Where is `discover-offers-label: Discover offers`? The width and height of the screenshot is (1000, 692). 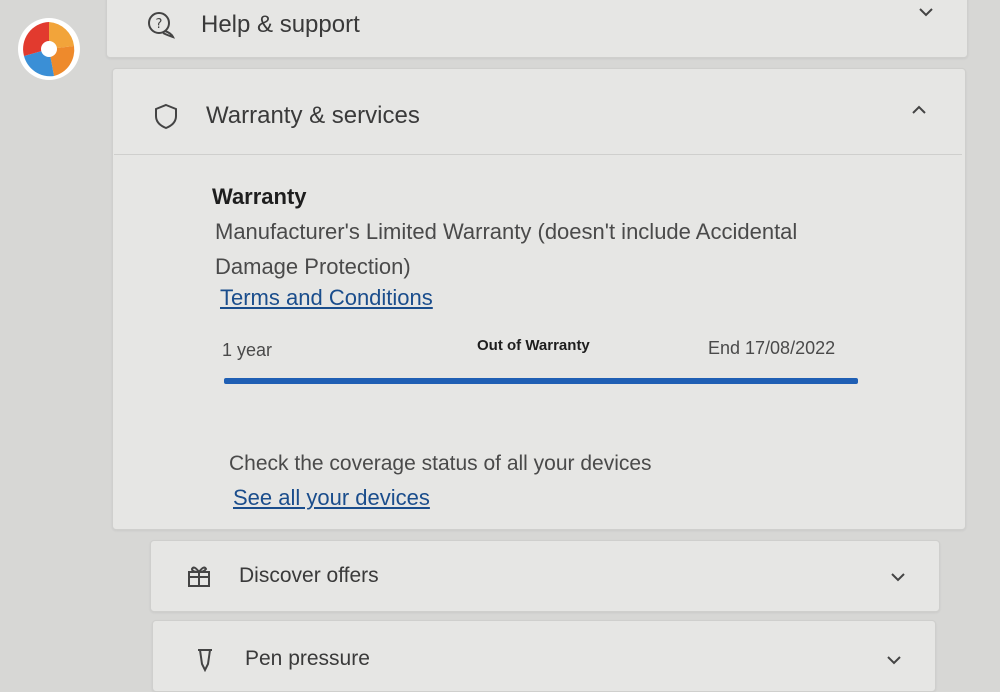
discover-offers-label: Discover offers is located at coordinates (309, 575).